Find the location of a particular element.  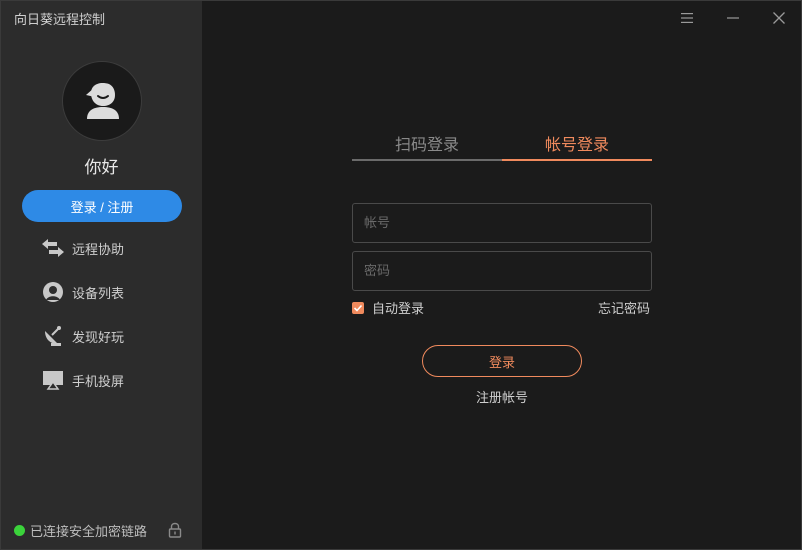

tab-account-login: 帐号登录 is located at coordinates (577, 146).